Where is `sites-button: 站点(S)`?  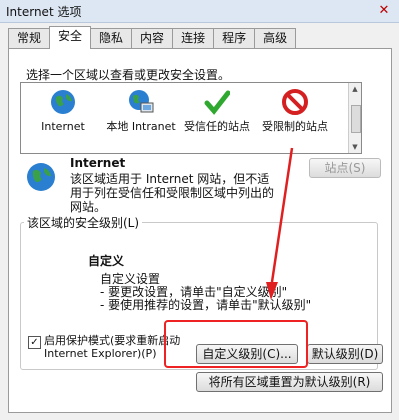 sites-button: 站点(S) is located at coordinates (345, 168).